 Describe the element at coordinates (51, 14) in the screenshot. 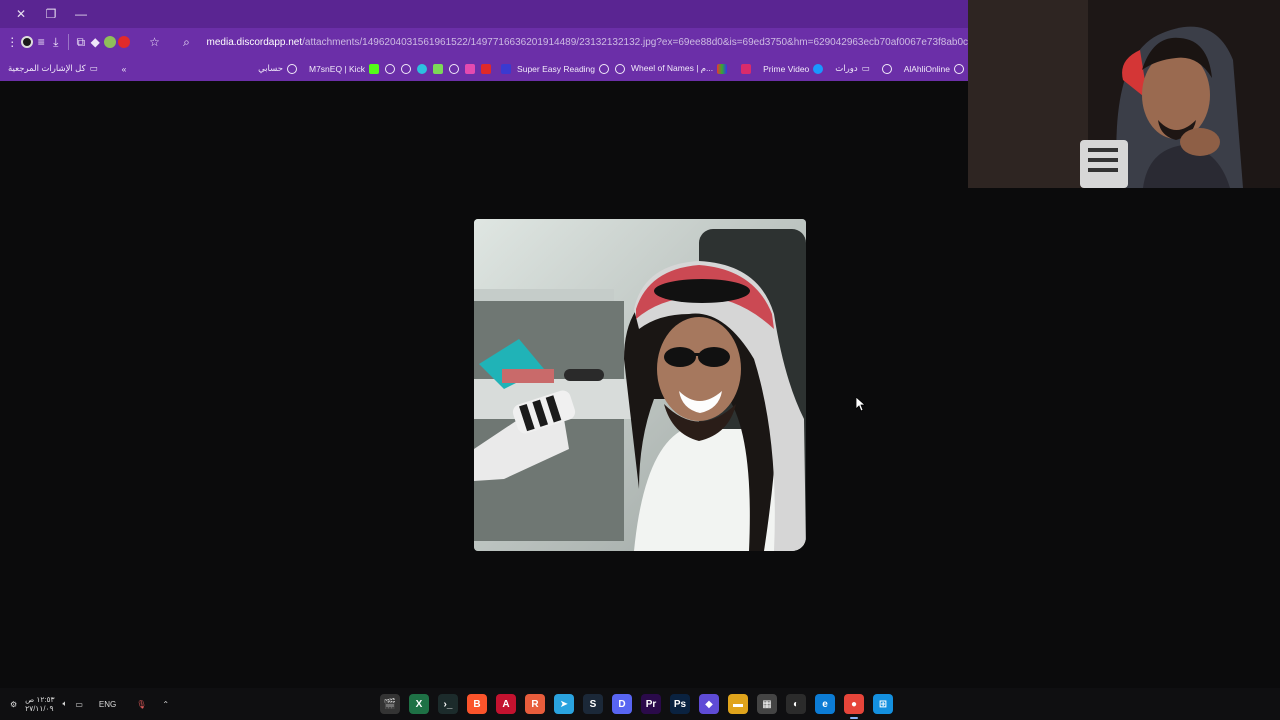

I see `restore-icon: ❐` at that location.